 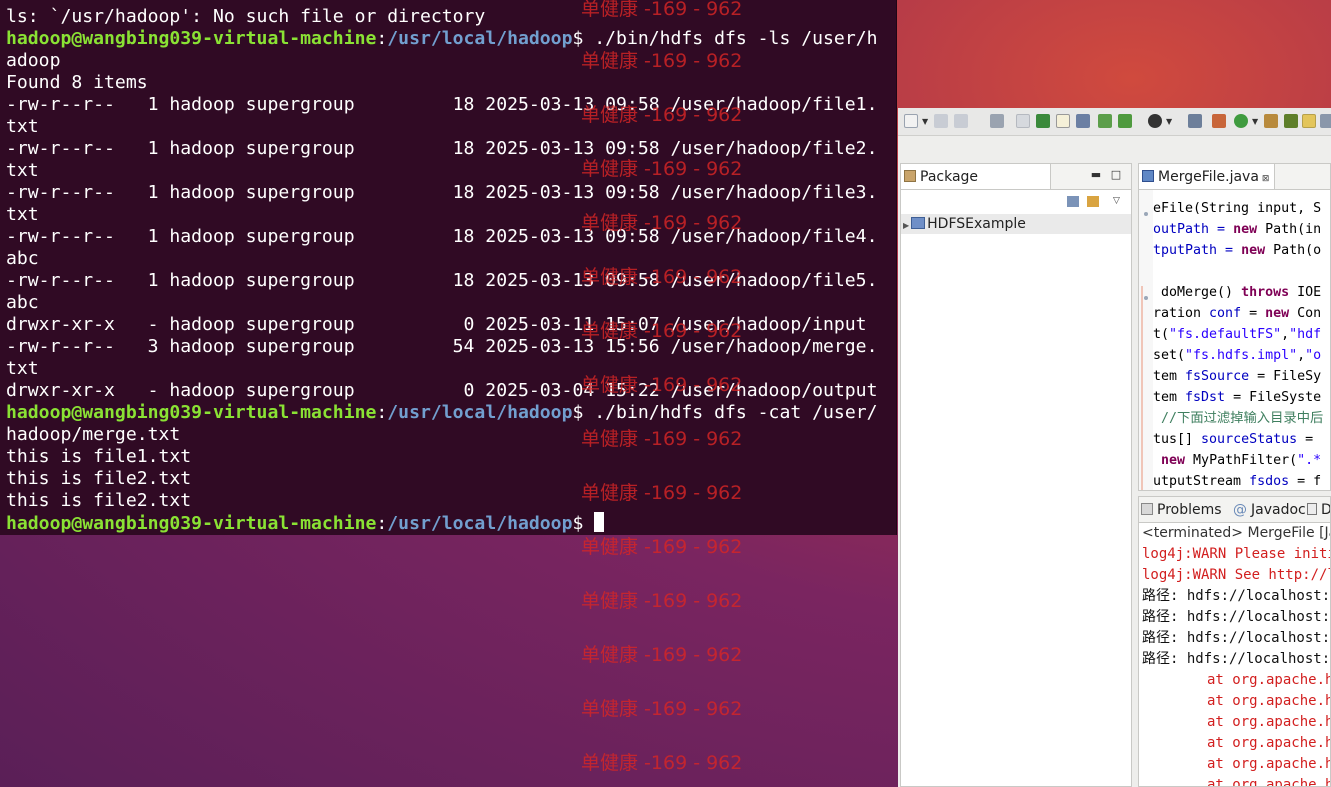 What do you see at coordinates (911, 121) in the screenshot?
I see `new-file-icon` at bounding box center [911, 121].